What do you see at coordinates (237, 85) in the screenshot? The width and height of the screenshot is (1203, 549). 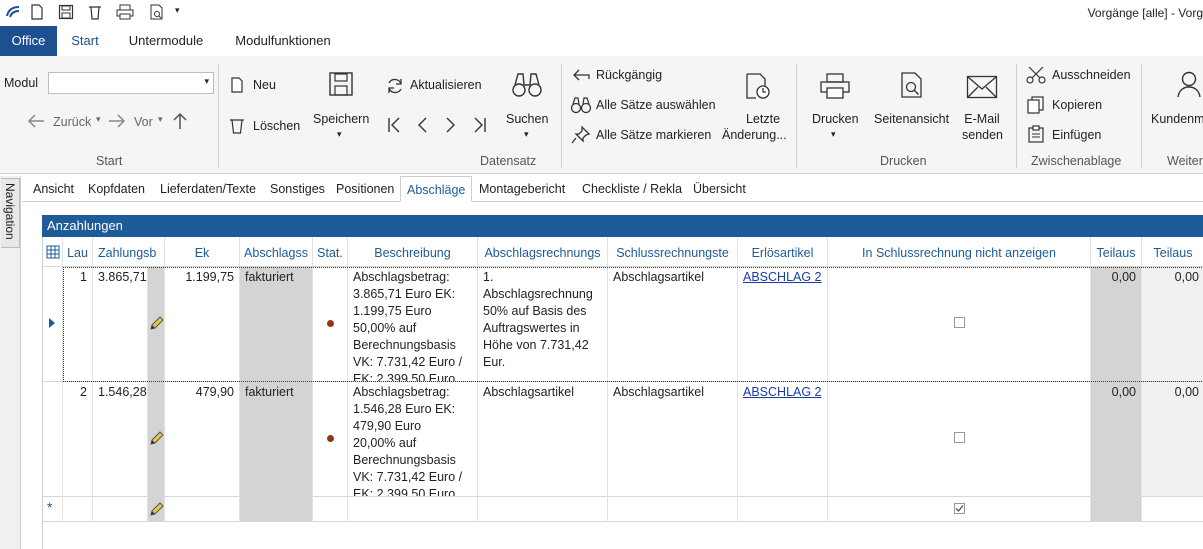 I see `new-icon` at bounding box center [237, 85].